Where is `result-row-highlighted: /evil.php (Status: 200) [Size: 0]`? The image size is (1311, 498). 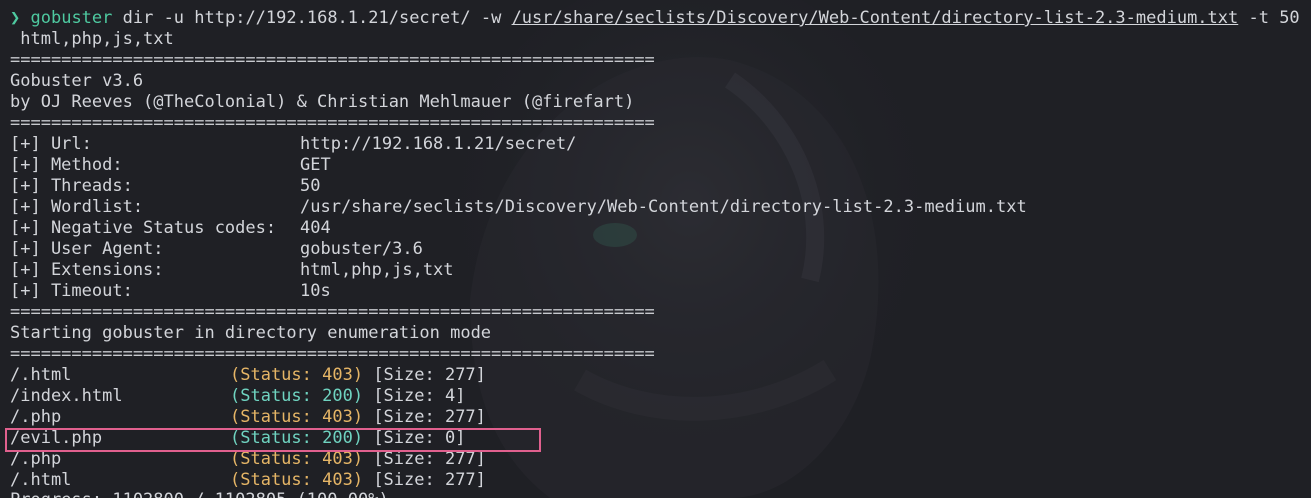
result-row-highlighted: /evil.php (Status: 200) [Size: 0] is located at coordinates (237, 438).